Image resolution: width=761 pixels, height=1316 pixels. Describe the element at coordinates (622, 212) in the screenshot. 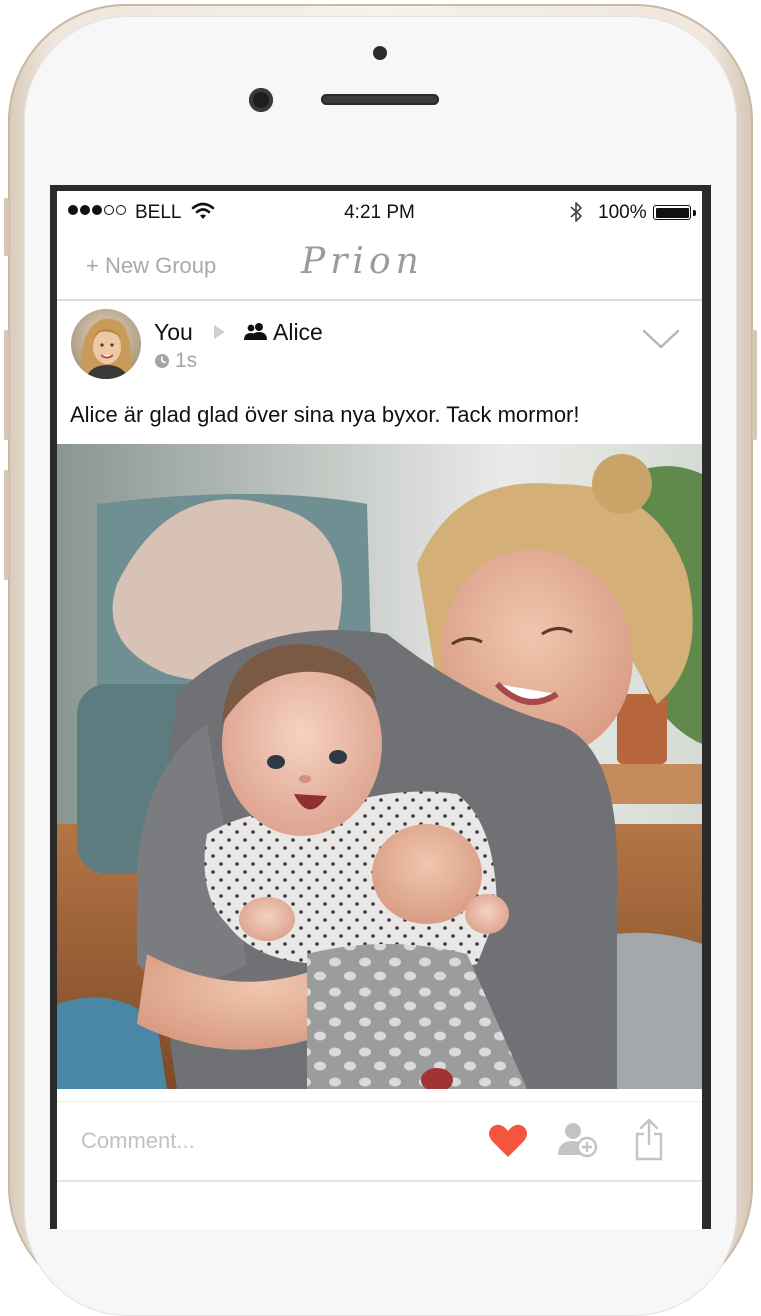

I see `battery-percent: 100%` at that location.